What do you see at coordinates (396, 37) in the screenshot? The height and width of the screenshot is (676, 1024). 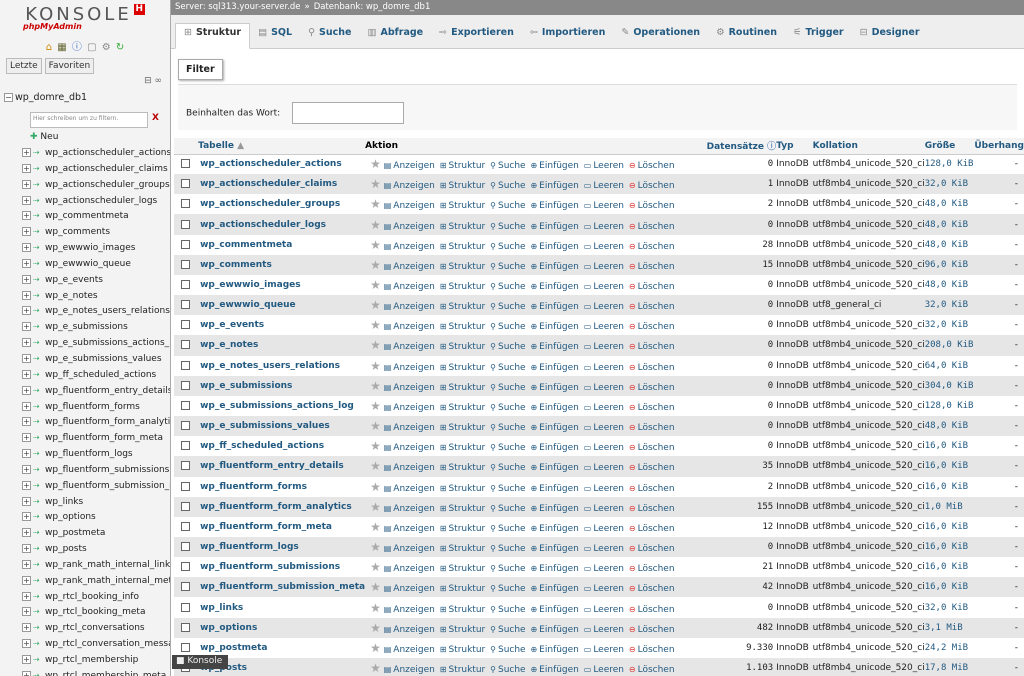 I see `tab-abfrage: ▥ Abfrage` at bounding box center [396, 37].